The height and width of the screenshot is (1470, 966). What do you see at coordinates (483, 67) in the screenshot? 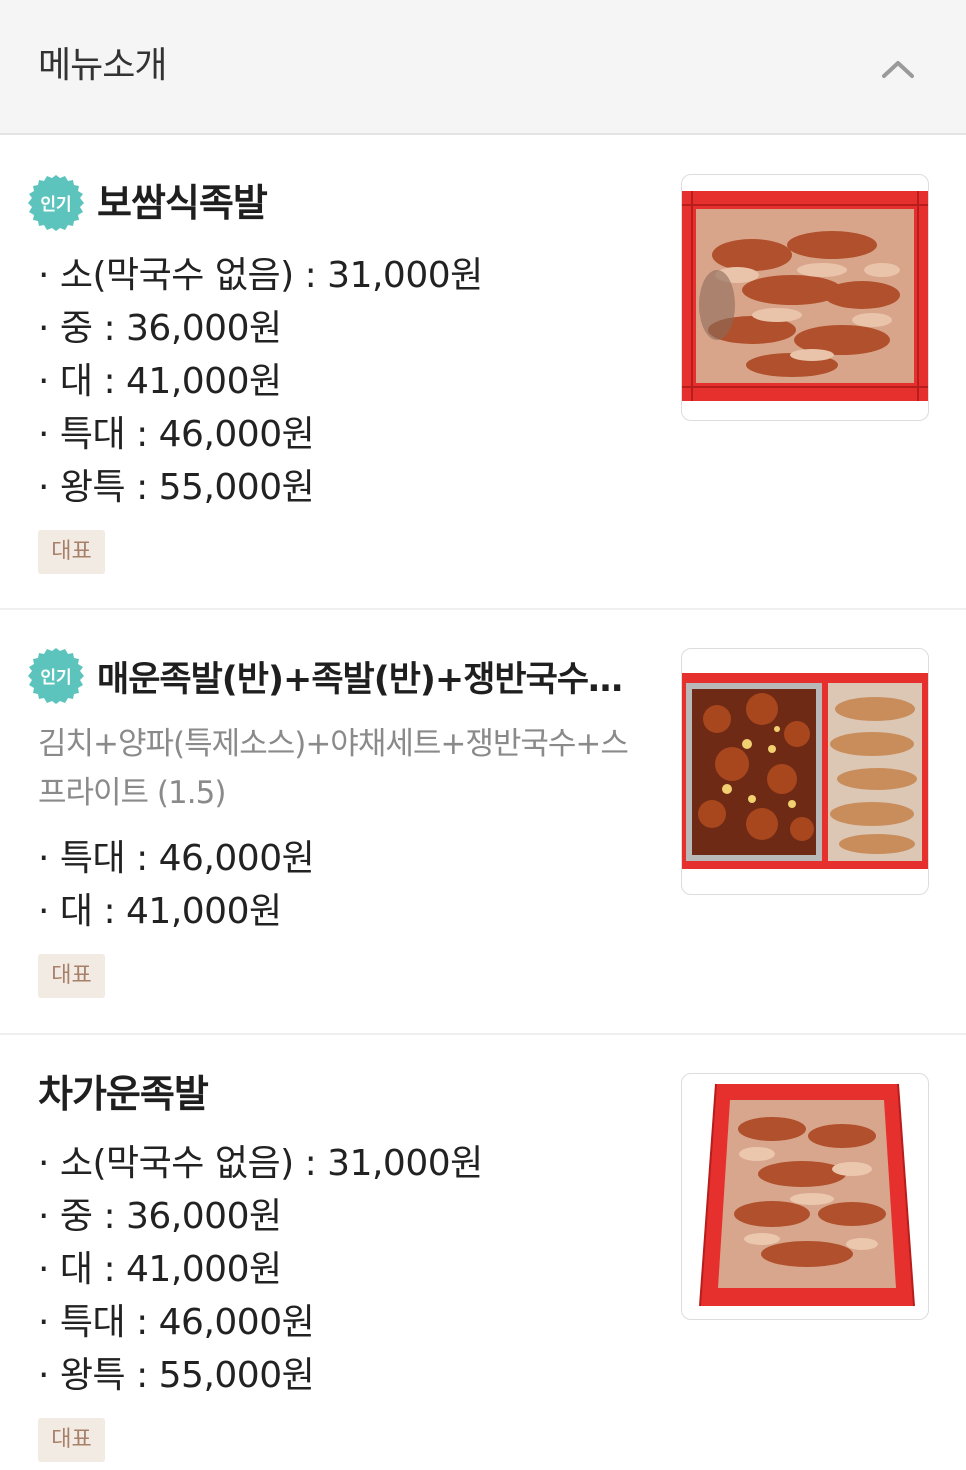
I see `menu-section-header: 메뉴소개` at bounding box center [483, 67].